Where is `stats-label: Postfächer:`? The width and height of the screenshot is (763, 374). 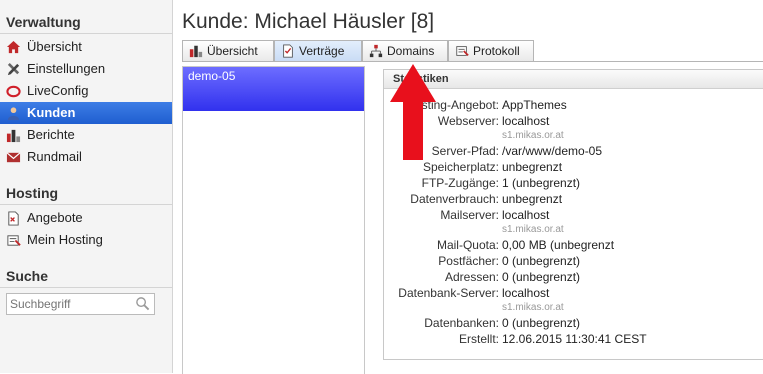
stats-label: Postfächer: is located at coordinates (468, 261).